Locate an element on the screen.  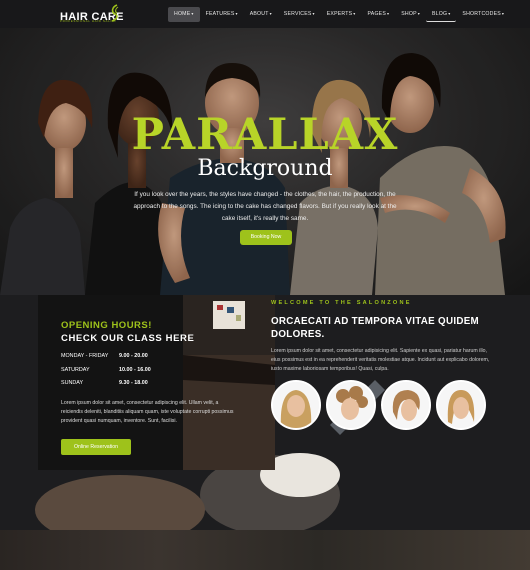
hours-row: SATURDAY 10.00 - 16.00 is located at coordinates (106, 370).